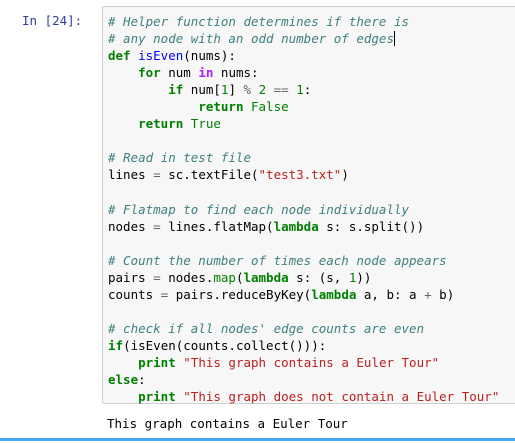 The image size is (515, 443). What do you see at coordinates (52, 20) in the screenshot?
I see `input-prompt: In [24]:` at bounding box center [52, 20].